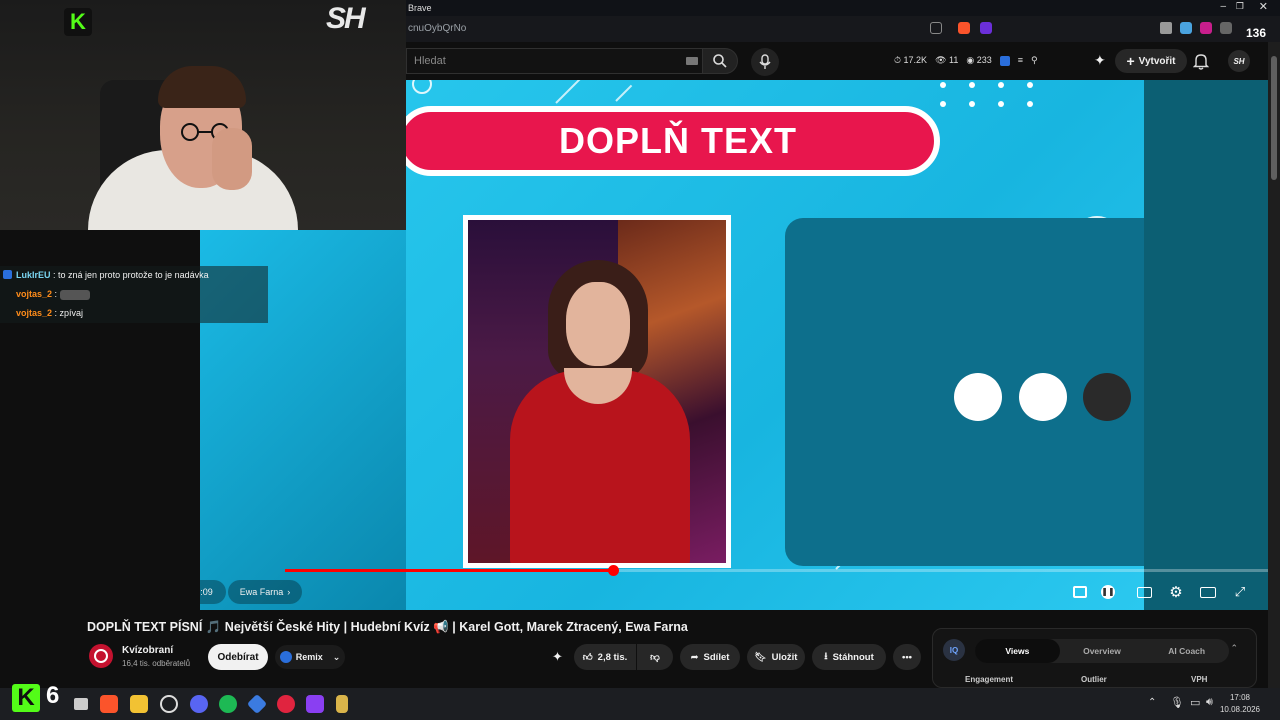 The width and height of the screenshot is (1280, 720). Describe the element at coordinates (420, 8) in the screenshot. I see `browser-title: Brave` at that location.